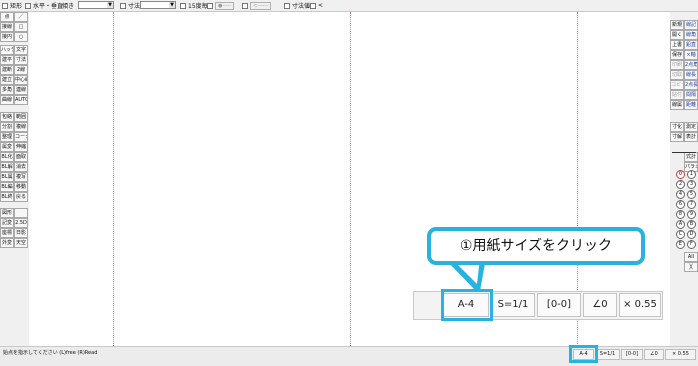  Describe the element at coordinates (5, 5) in the screenshot. I see `rect-checkbox` at that location.